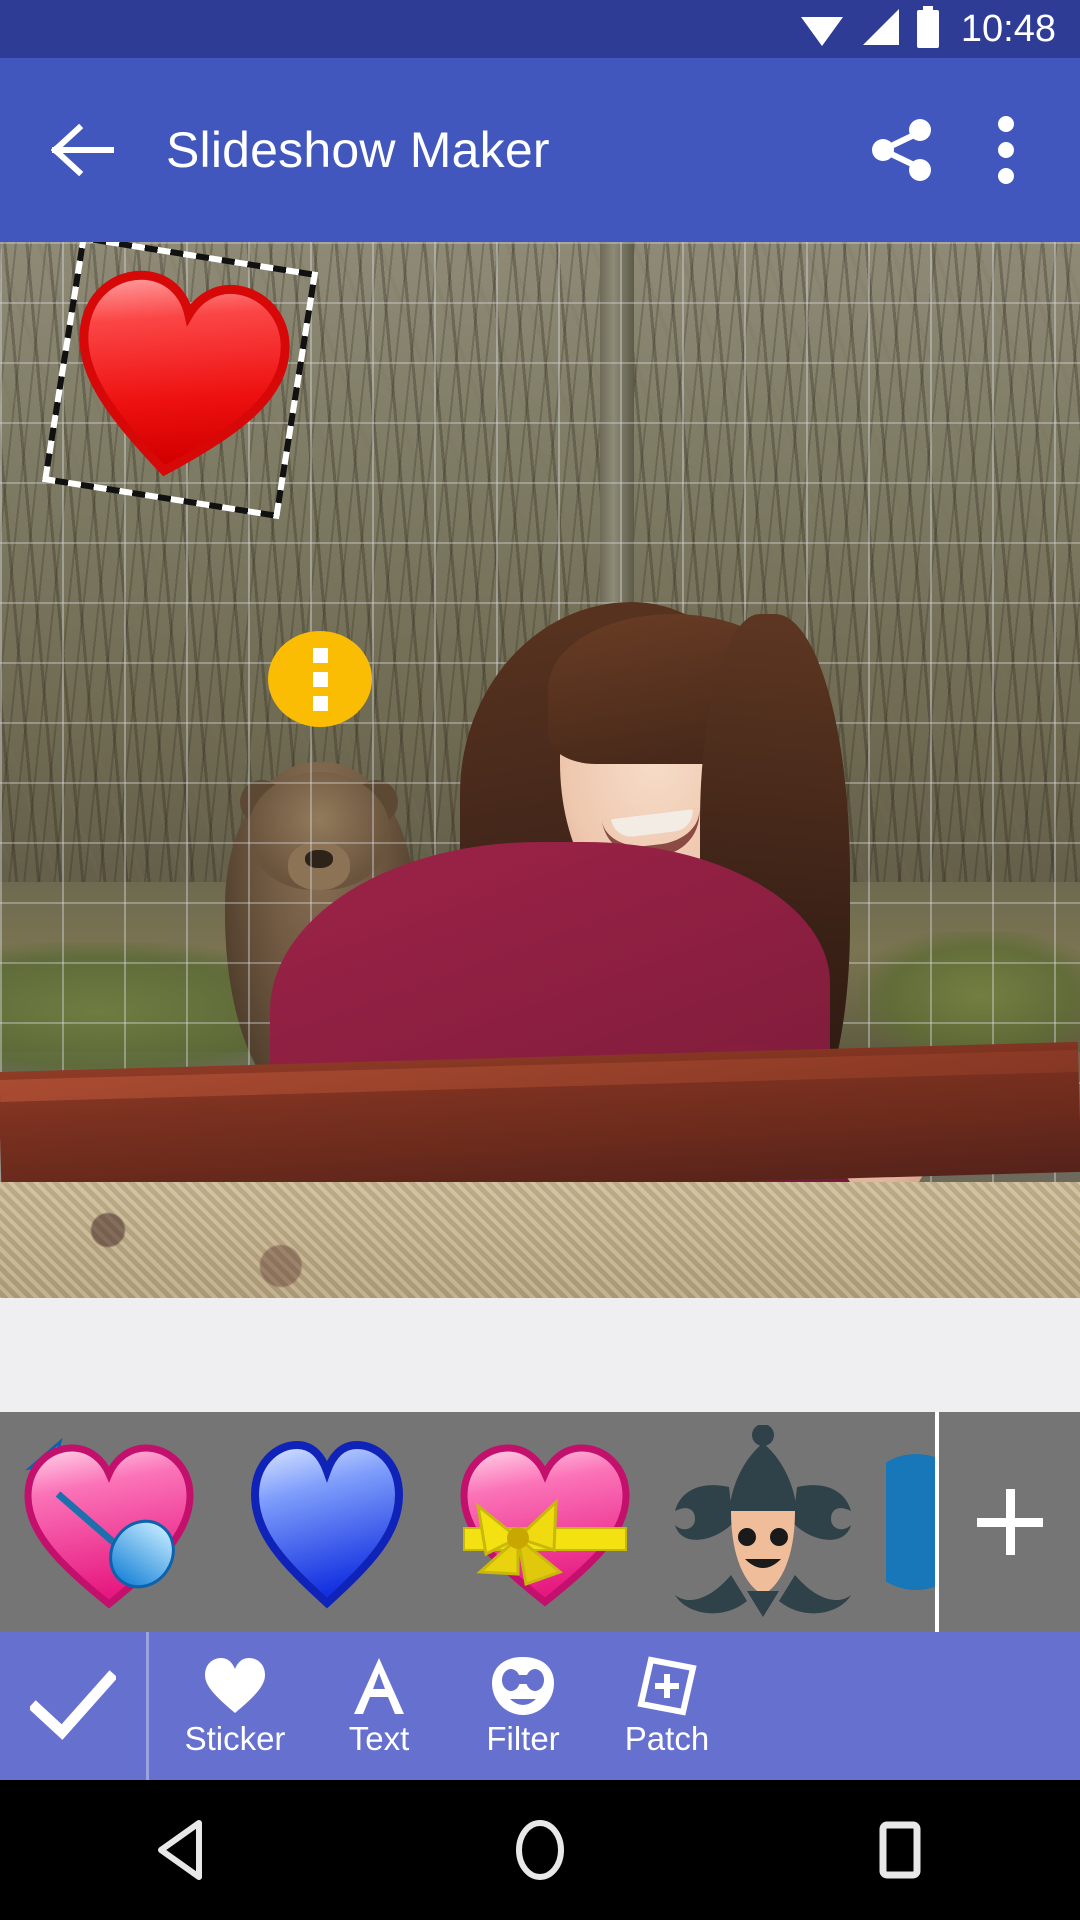 Image resolution: width=1080 pixels, height=1920 pixels. Describe the element at coordinates (667, 1738) in the screenshot. I see `tool-label: Patch` at that location.